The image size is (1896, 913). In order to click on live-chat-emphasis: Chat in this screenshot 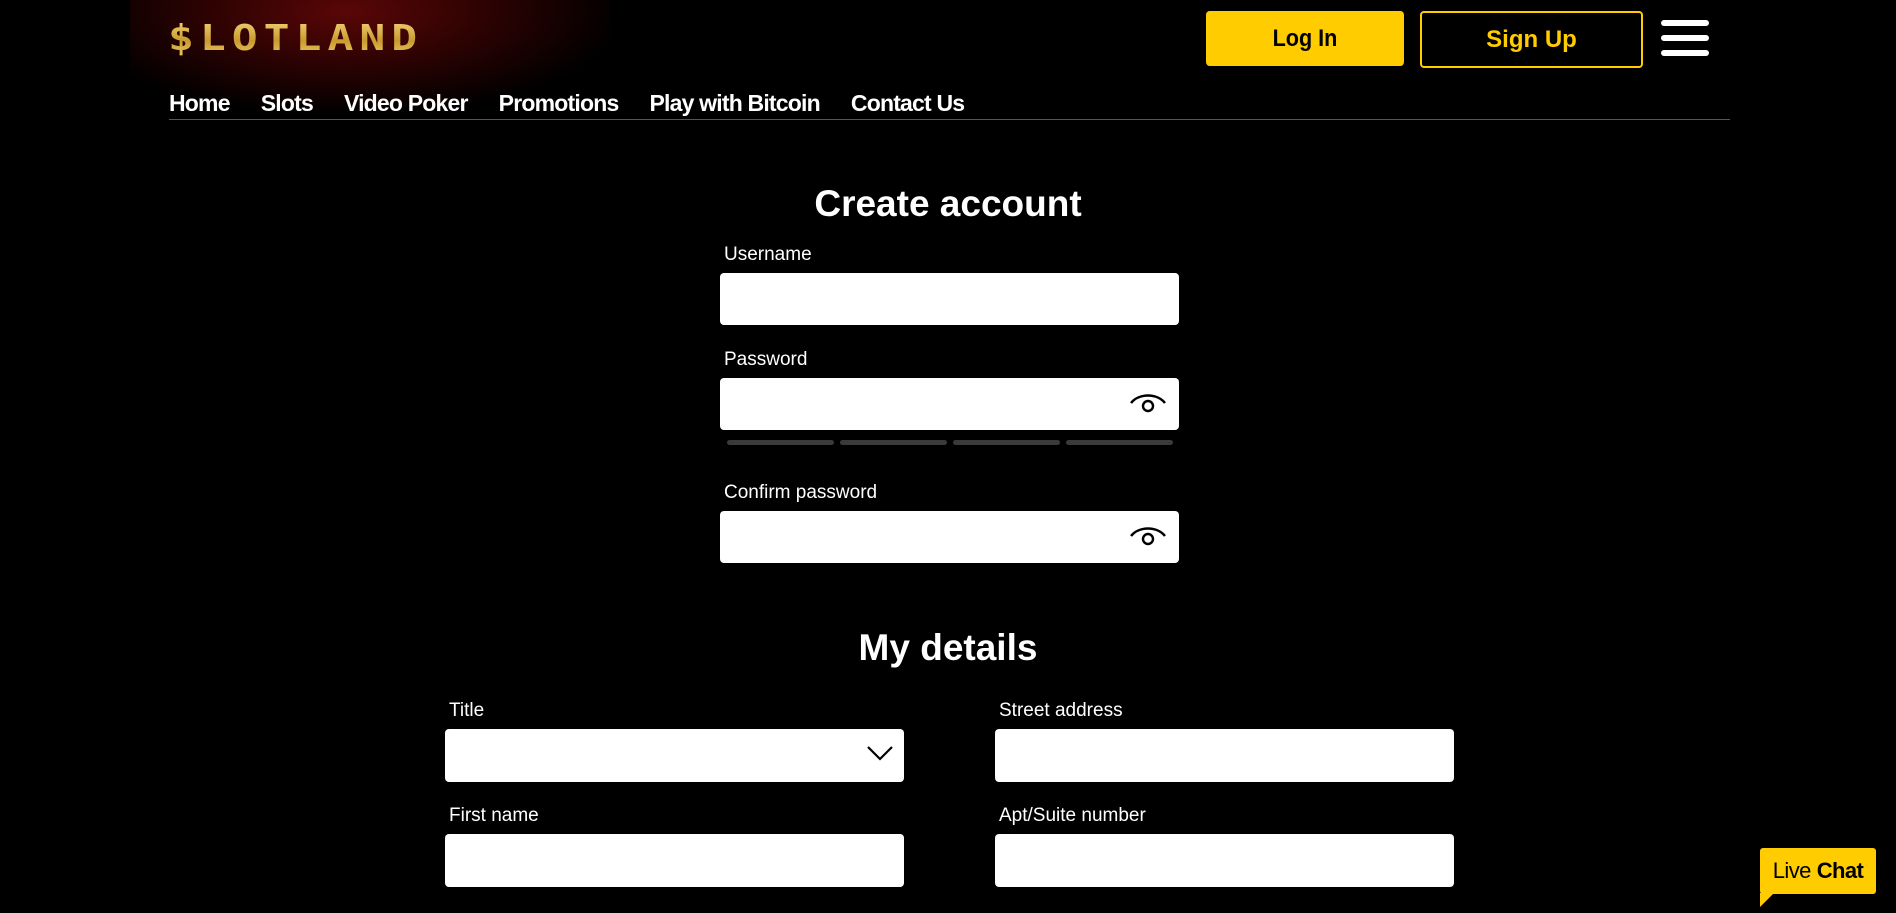, I will do `click(1840, 870)`.